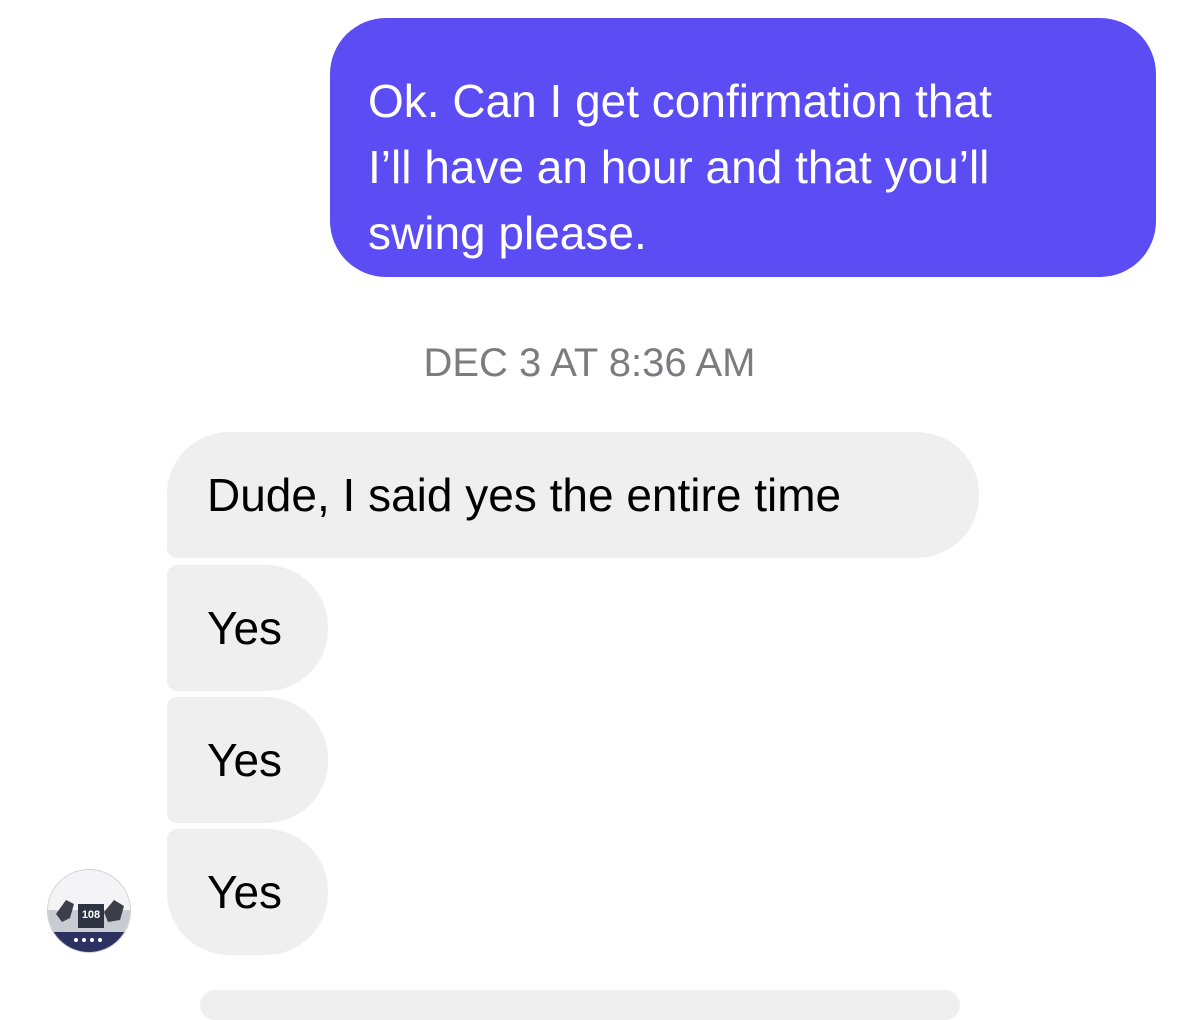 The height and width of the screenshot is (1020, 1179). Describe the element at coordinates (91, 915) in the screenshot. I see `avatar-number: 108` at that location.